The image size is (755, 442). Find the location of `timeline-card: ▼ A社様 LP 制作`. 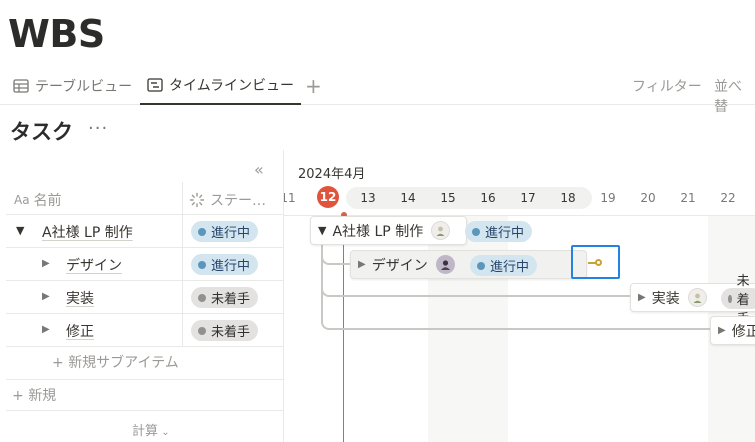

timeline-card: ▼ A社様 LP 制作 is located at coordinates (388, 230).